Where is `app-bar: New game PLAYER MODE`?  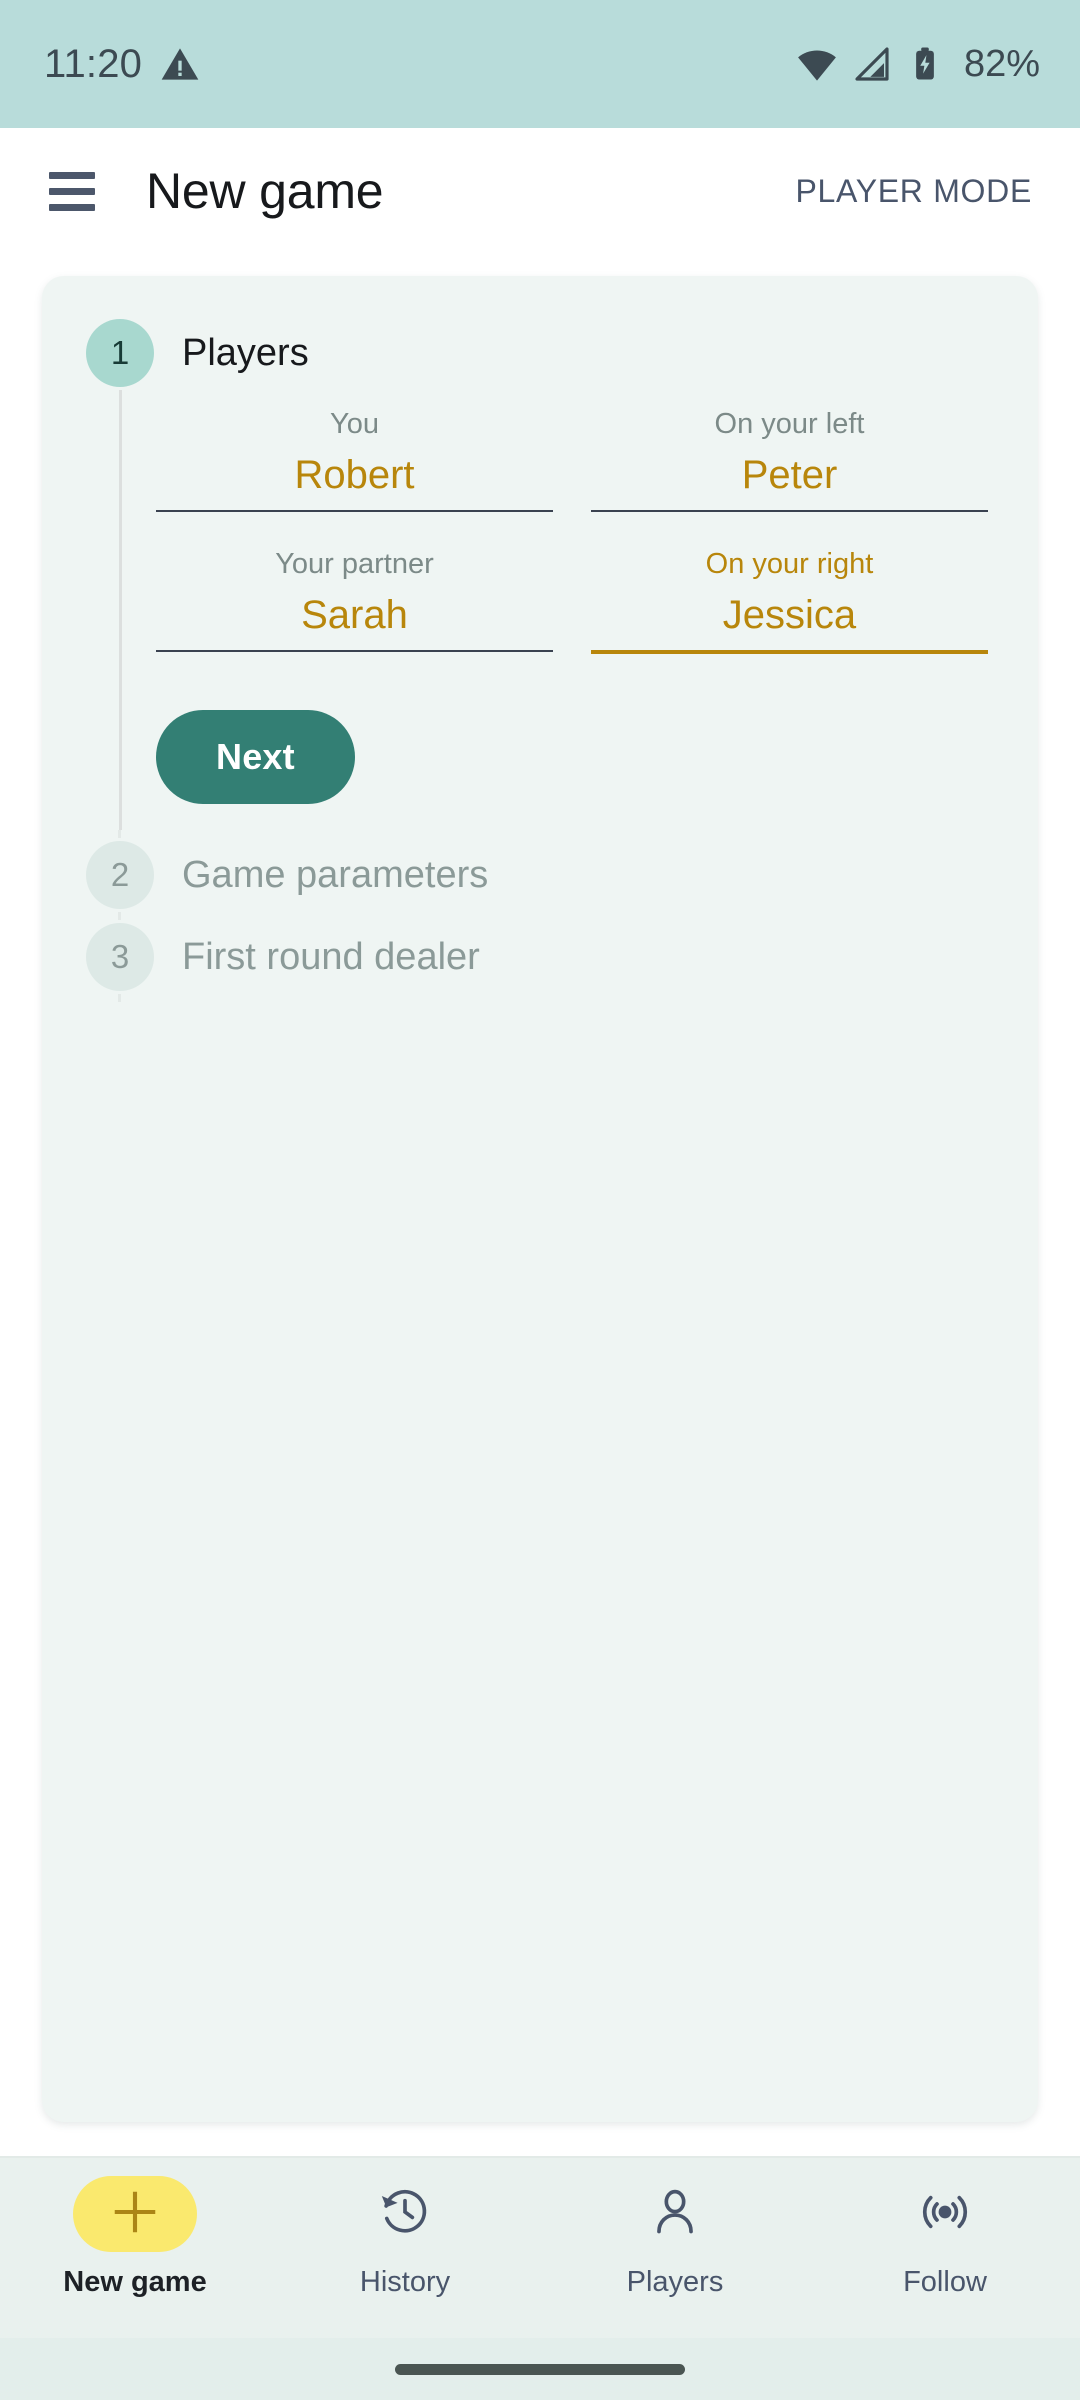
app-bar: New game PLAYER MODE is located at coordinates (540, 191).